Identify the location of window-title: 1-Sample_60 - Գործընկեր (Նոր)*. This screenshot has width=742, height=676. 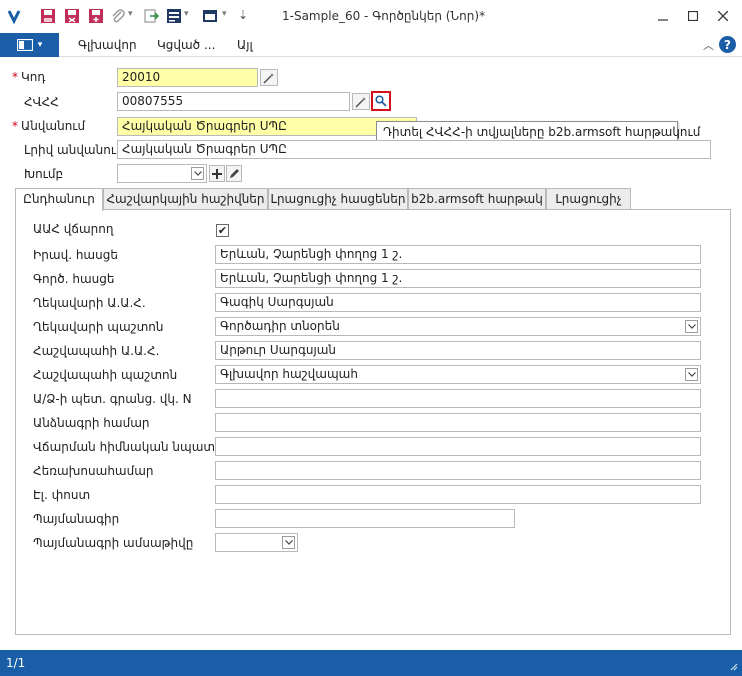
(384, 16).